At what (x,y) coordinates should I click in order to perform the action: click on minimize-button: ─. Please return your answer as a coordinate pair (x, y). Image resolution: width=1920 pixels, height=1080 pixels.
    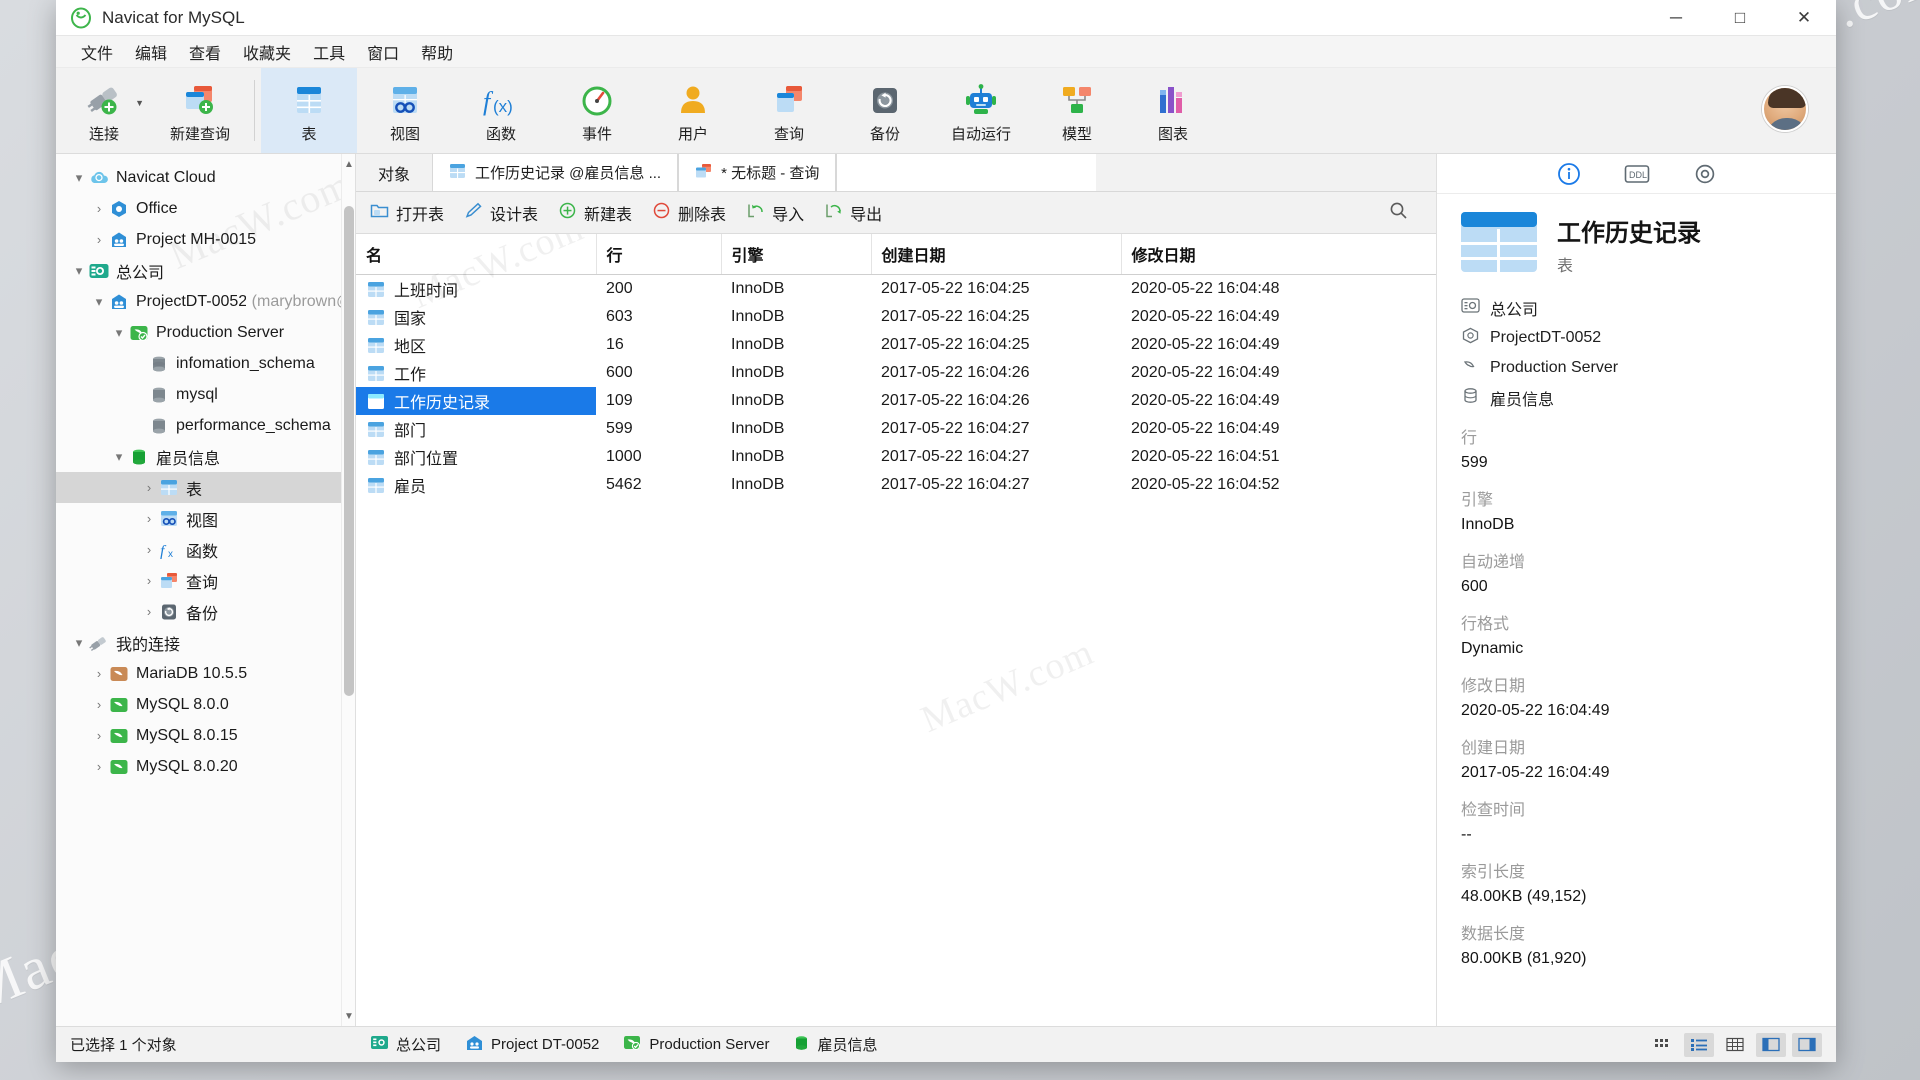
    Looking at the image, I should click on (1676, 17).